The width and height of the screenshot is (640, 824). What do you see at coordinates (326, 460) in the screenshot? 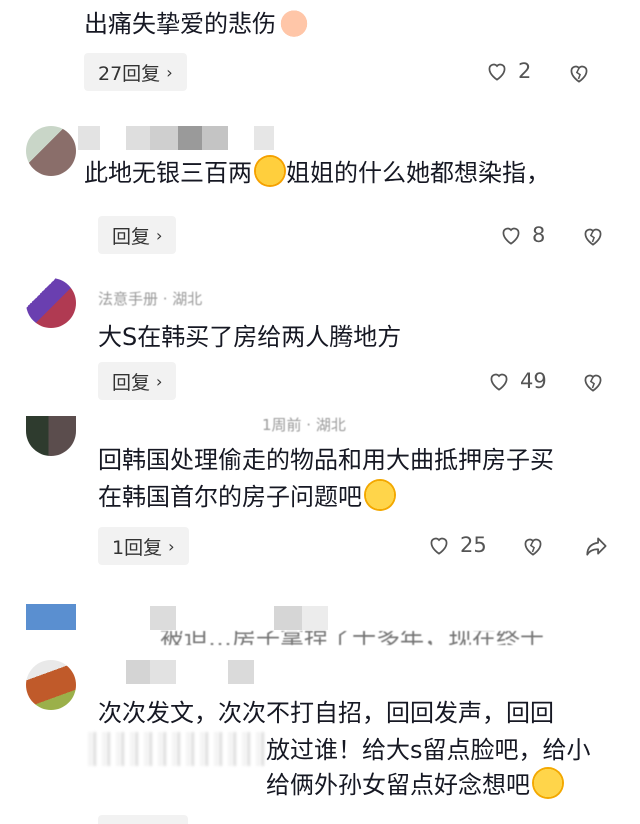
I see `comment-text-line: 回韩国处理偷走的物品和用大曲抵押房子买` at bounding box center [326, 460].